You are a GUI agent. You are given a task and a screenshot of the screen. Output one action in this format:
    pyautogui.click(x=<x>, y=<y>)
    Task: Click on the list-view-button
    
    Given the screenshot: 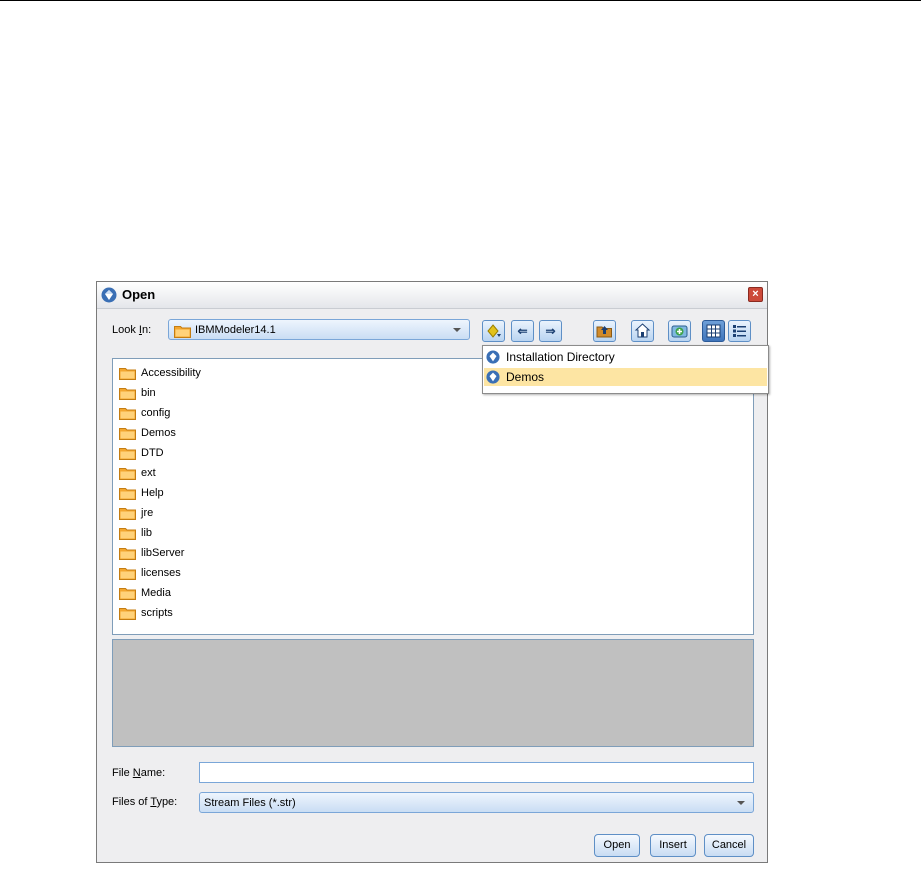 What is the action you would take?
    pyautogui.click(x=713, y=331)
    